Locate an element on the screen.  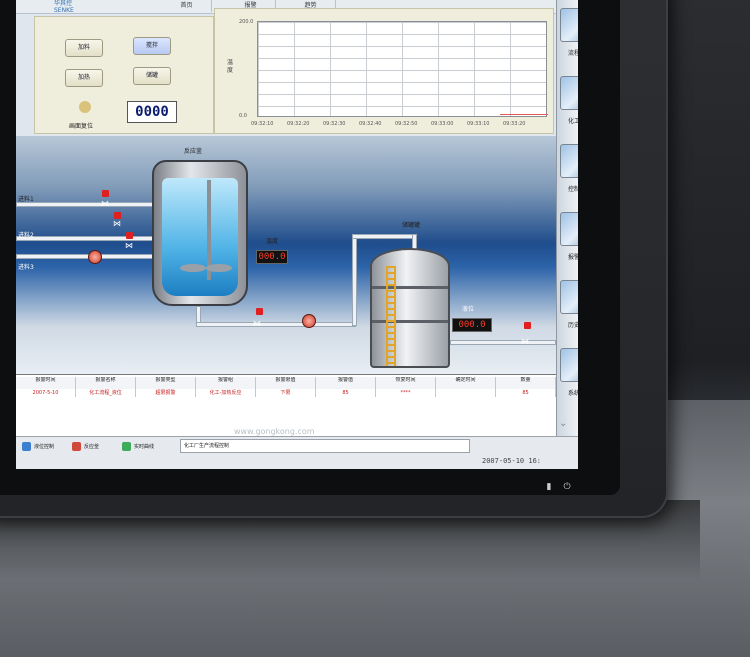
heat-button: 加热 is located at coordinates (84, 78).